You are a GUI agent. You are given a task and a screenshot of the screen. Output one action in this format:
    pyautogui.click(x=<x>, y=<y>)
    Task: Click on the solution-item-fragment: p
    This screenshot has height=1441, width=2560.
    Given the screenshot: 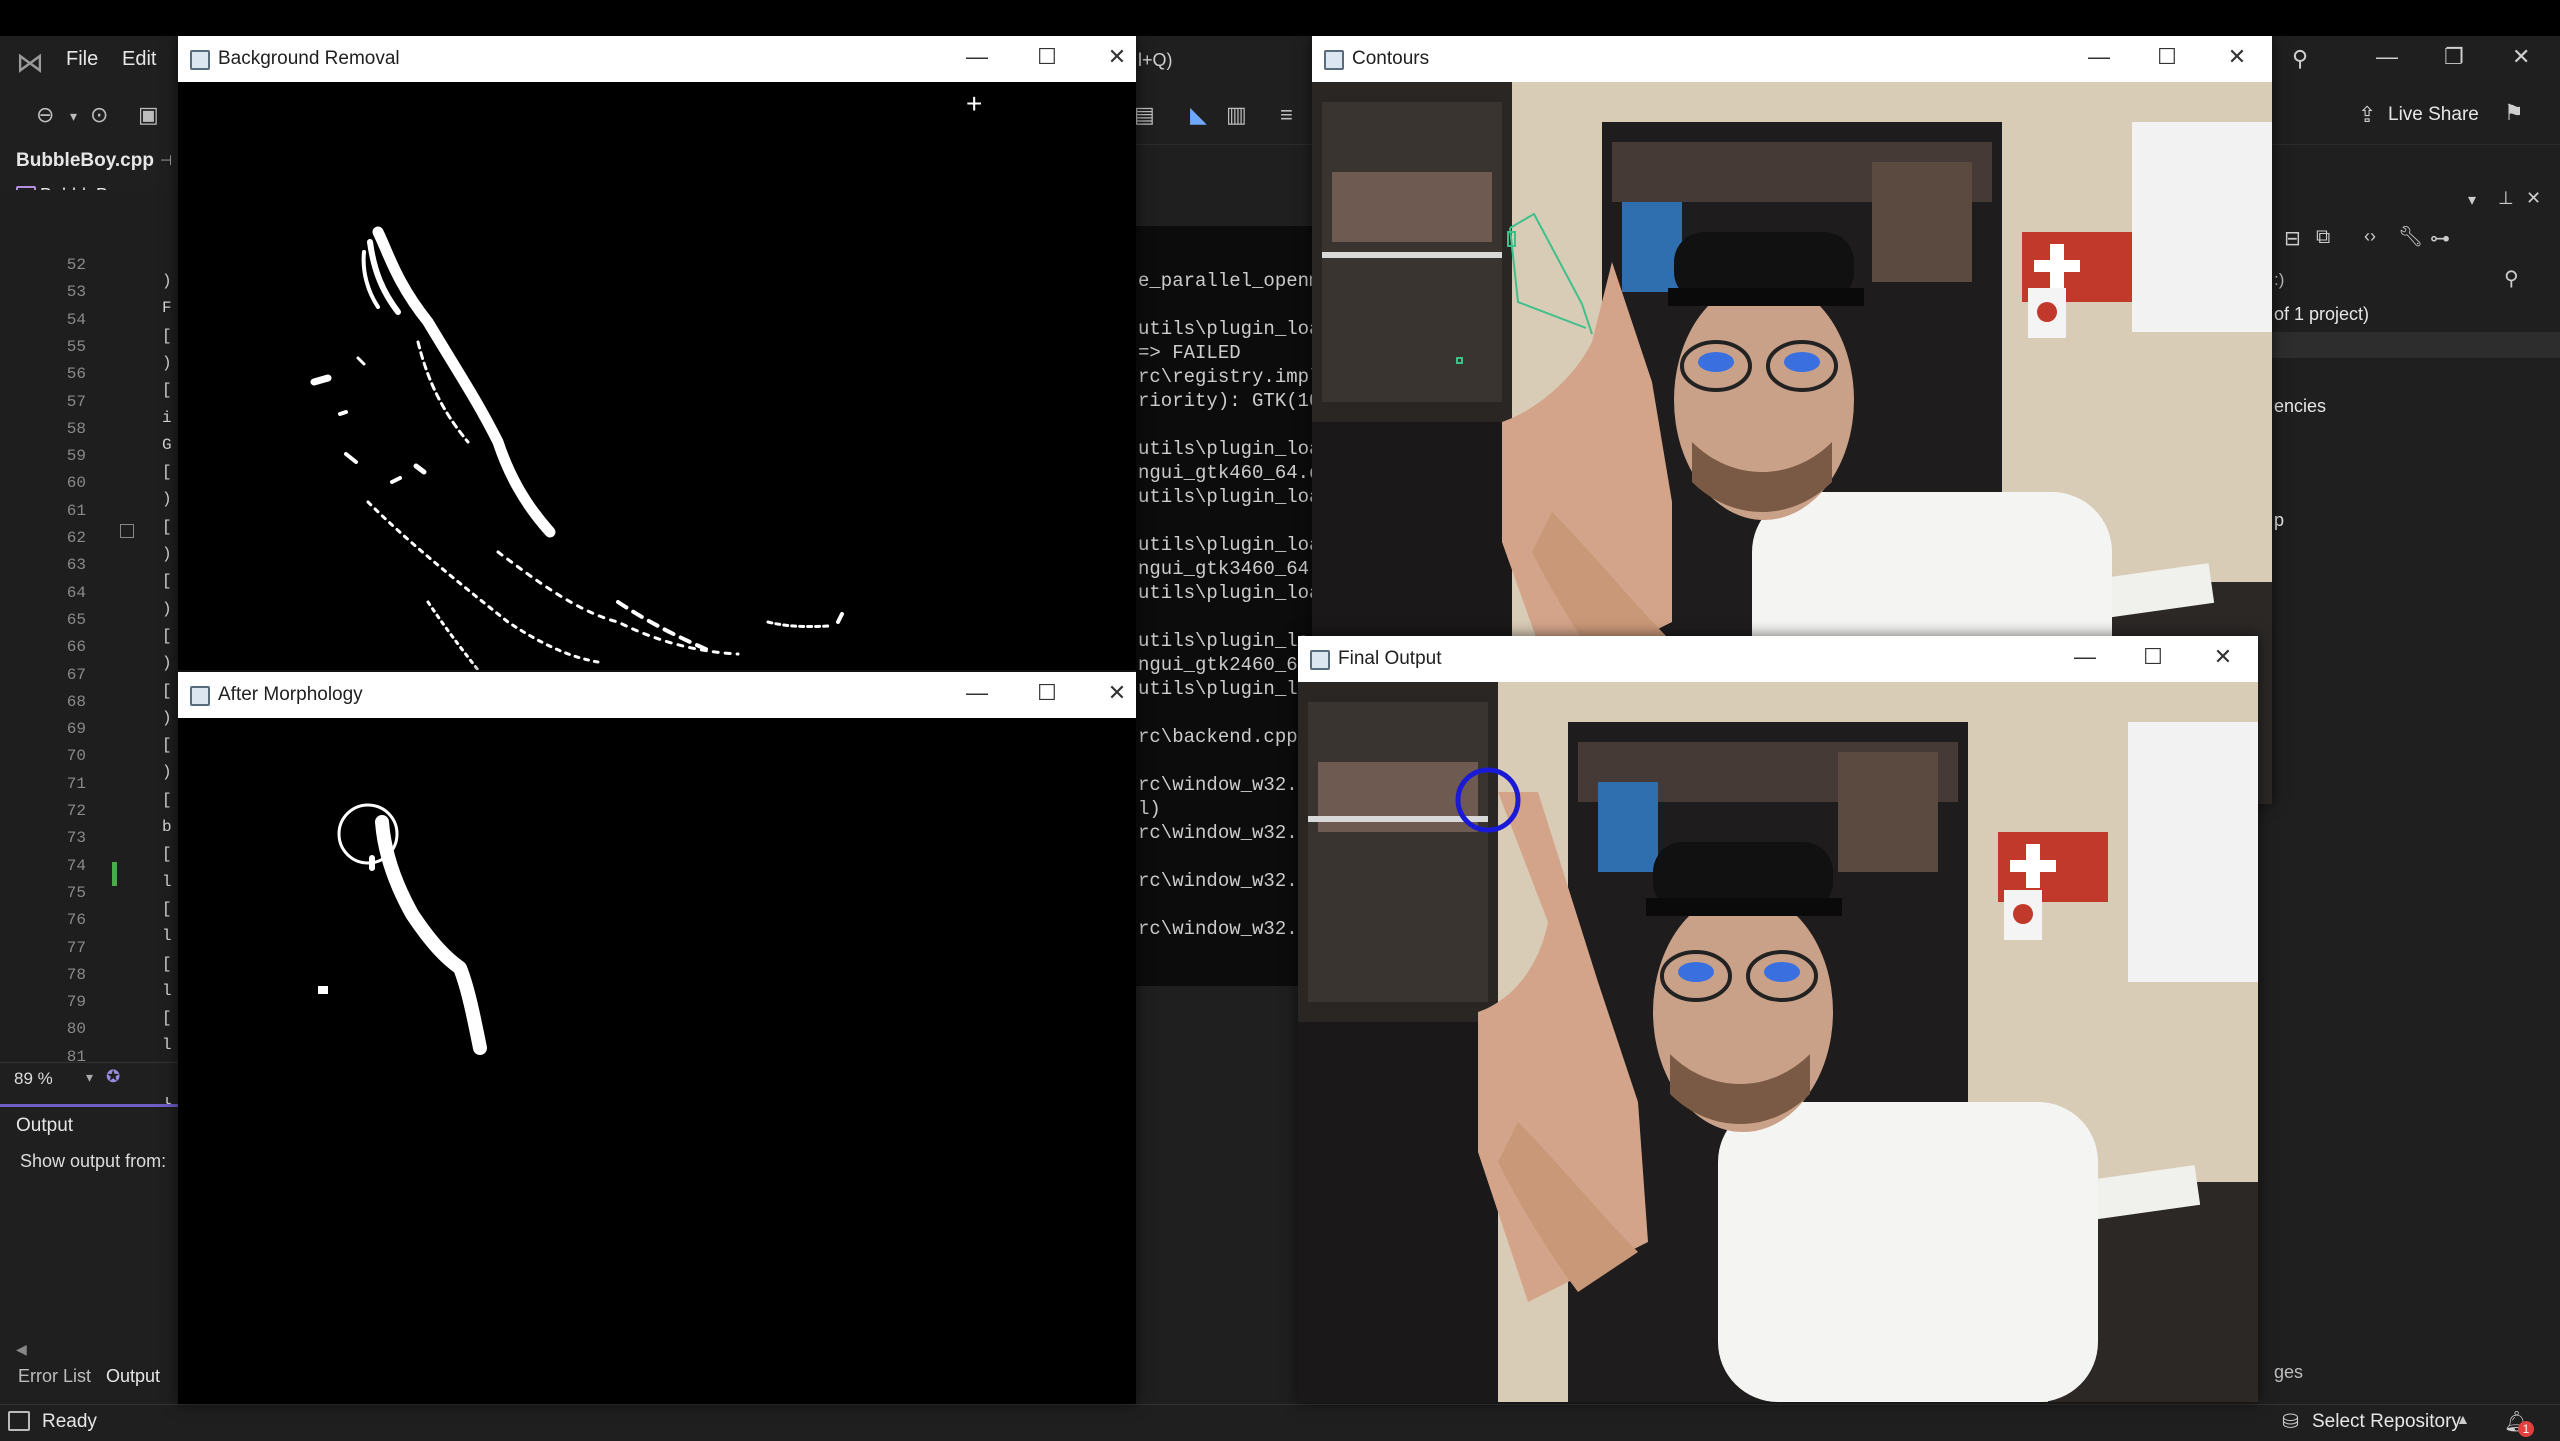 What is the action you would take?
    pyautogui.click(x=2279, y=520)
    